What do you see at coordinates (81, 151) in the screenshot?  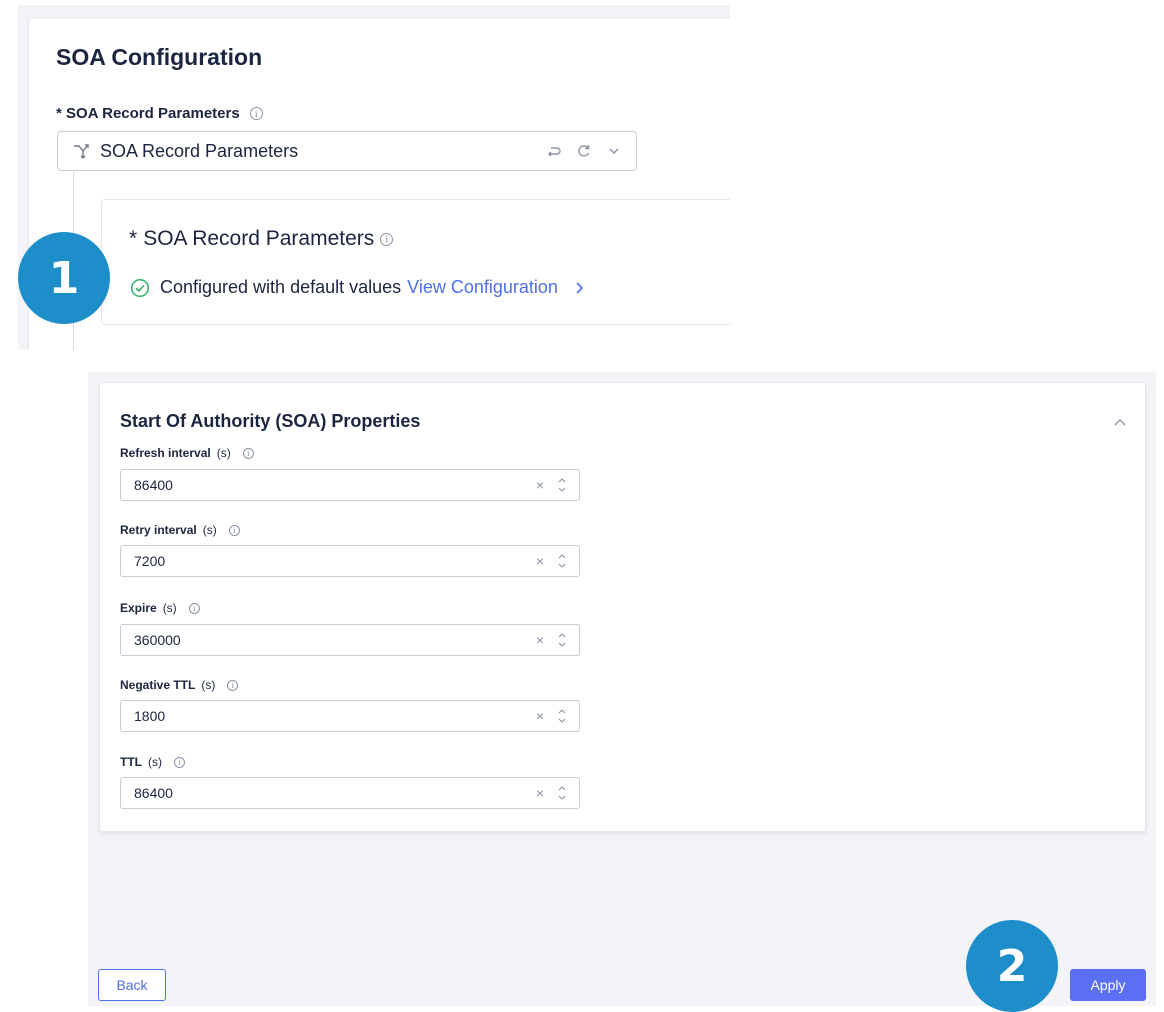 I see `branch-icon` at bounding box center [81, 151].